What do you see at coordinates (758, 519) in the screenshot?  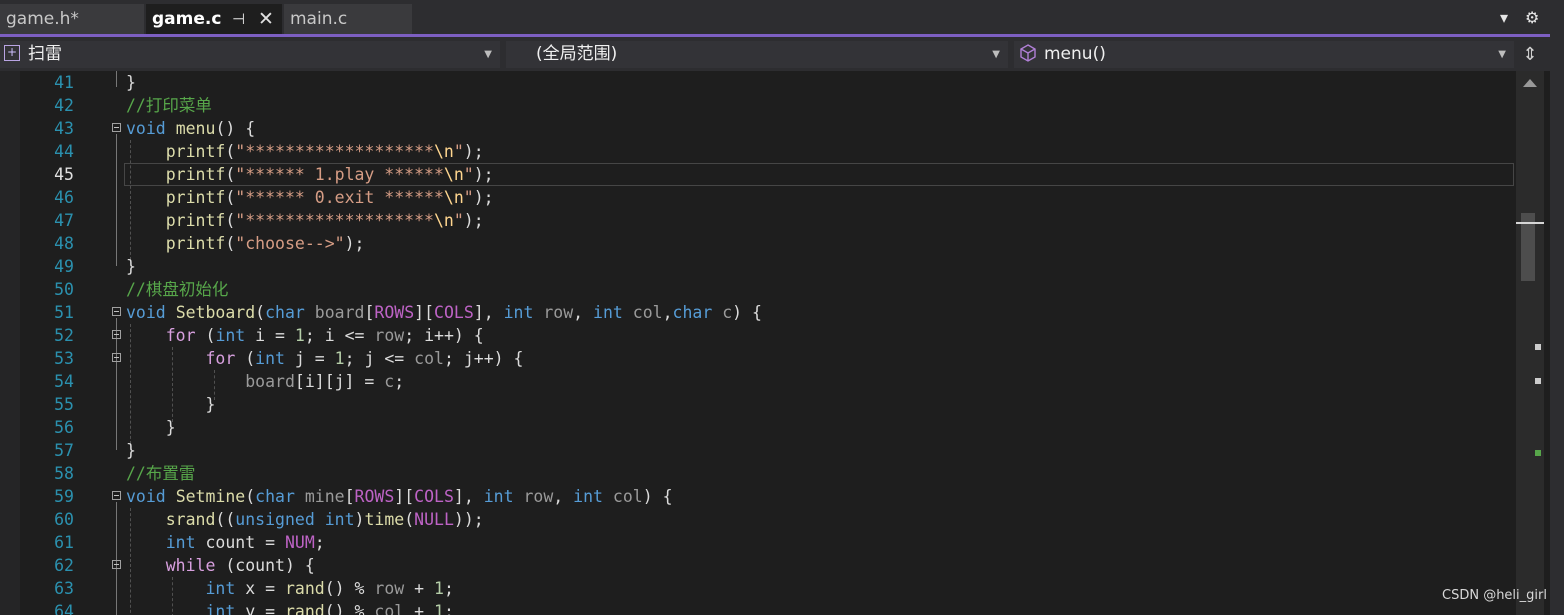 I see `code-line: 60 srand((unsigned int)time(NULL));` at bounding box center [758, 519].